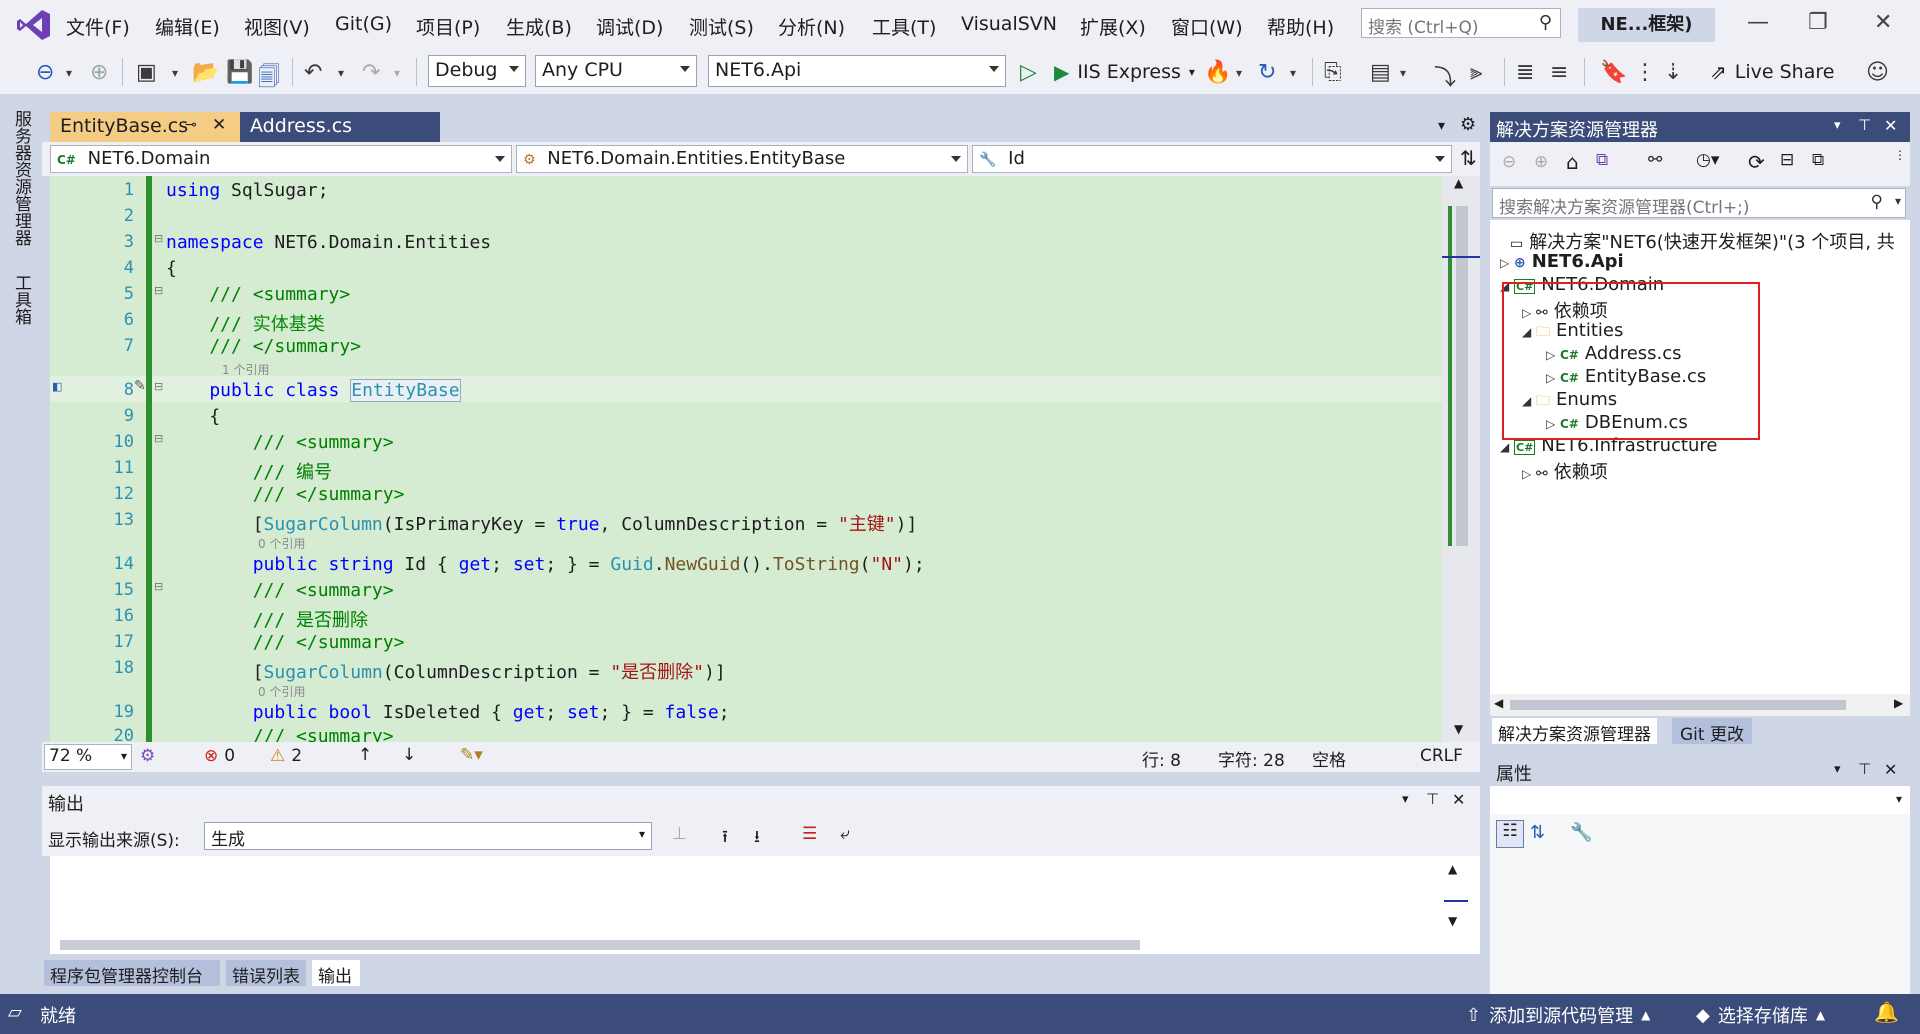  What do you see at coordinates (845, 834) in the screenshot?
I see `word-wrap-icon: ⤶` at bounding box center [845, 834].